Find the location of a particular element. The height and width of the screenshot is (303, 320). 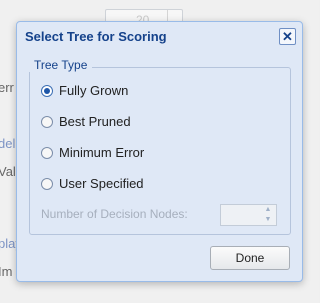

option-user-specified: User Specified is located at coordinates (92, 183).